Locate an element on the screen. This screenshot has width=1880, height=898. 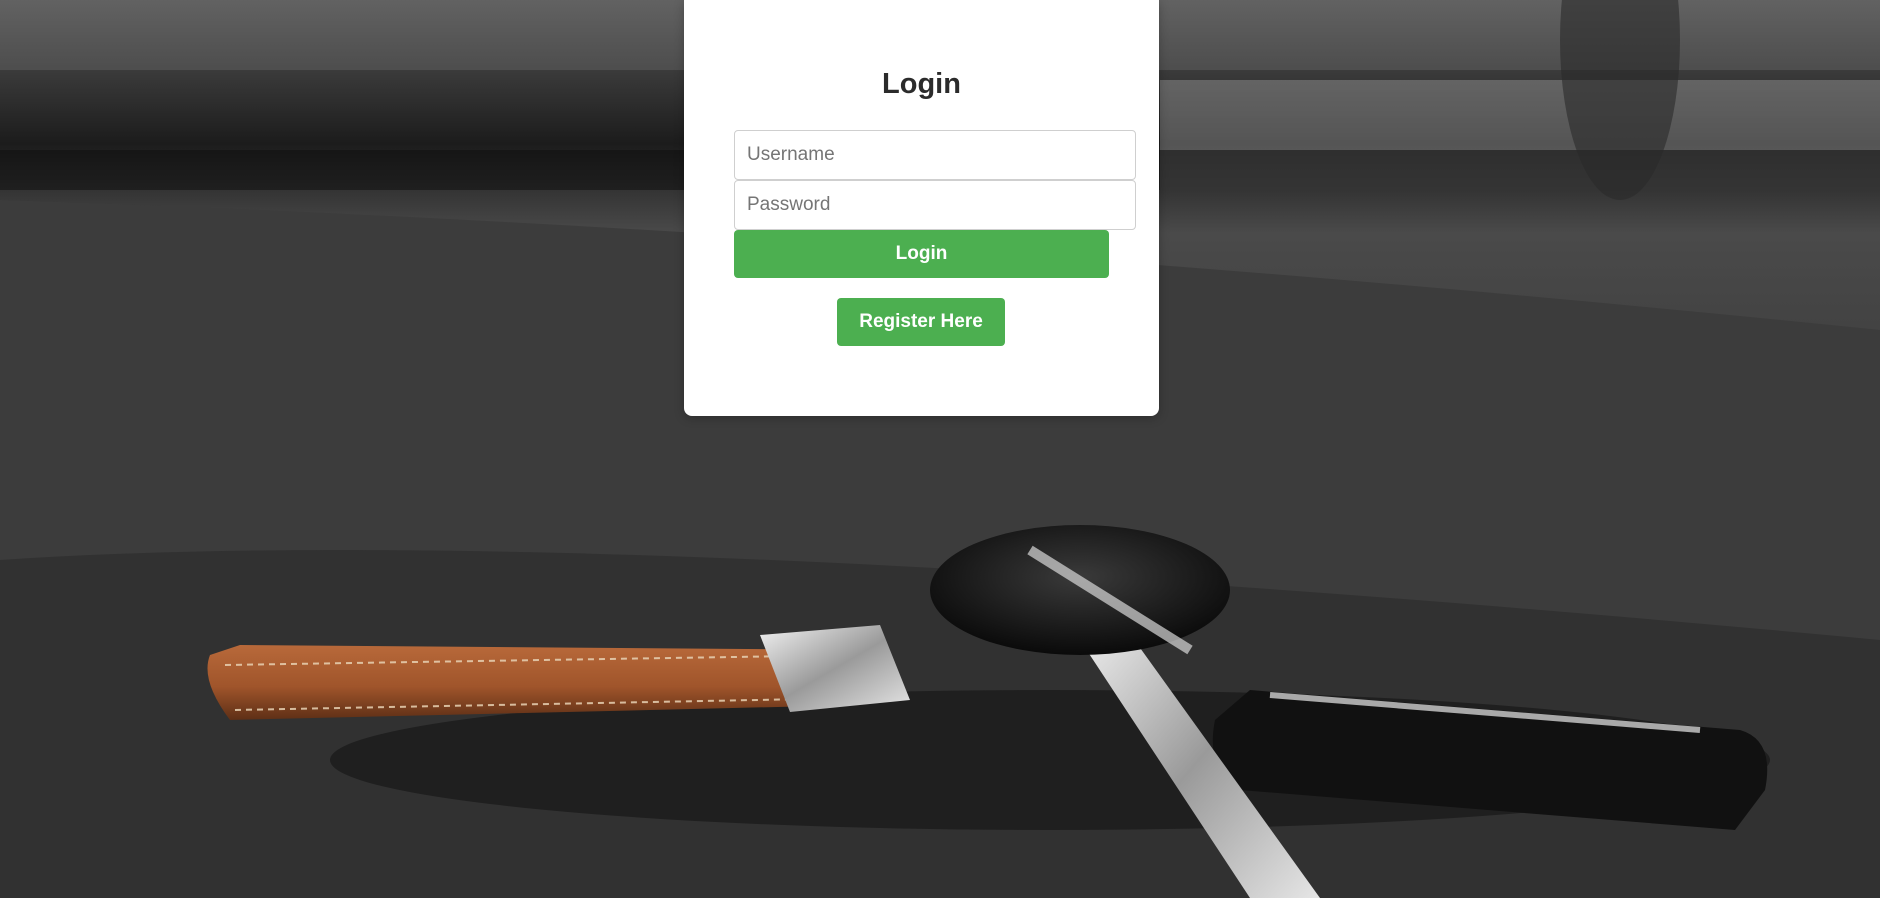
login-button: Login is located at coordinates (921, 254).